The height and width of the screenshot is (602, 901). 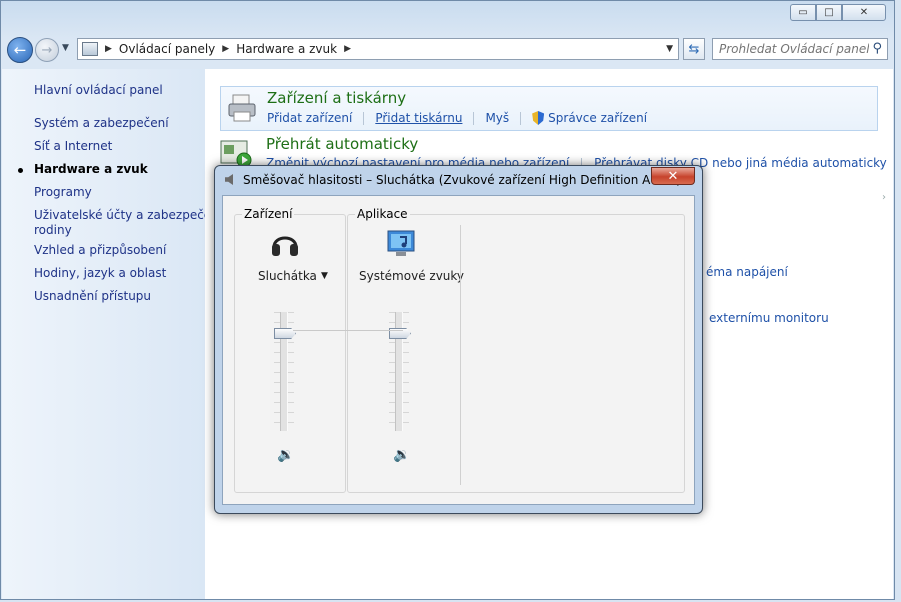 What do you see at coordinates (236, 154) in the screenshot?
I see `autoplay-icon` at bounding box center [236, 154].